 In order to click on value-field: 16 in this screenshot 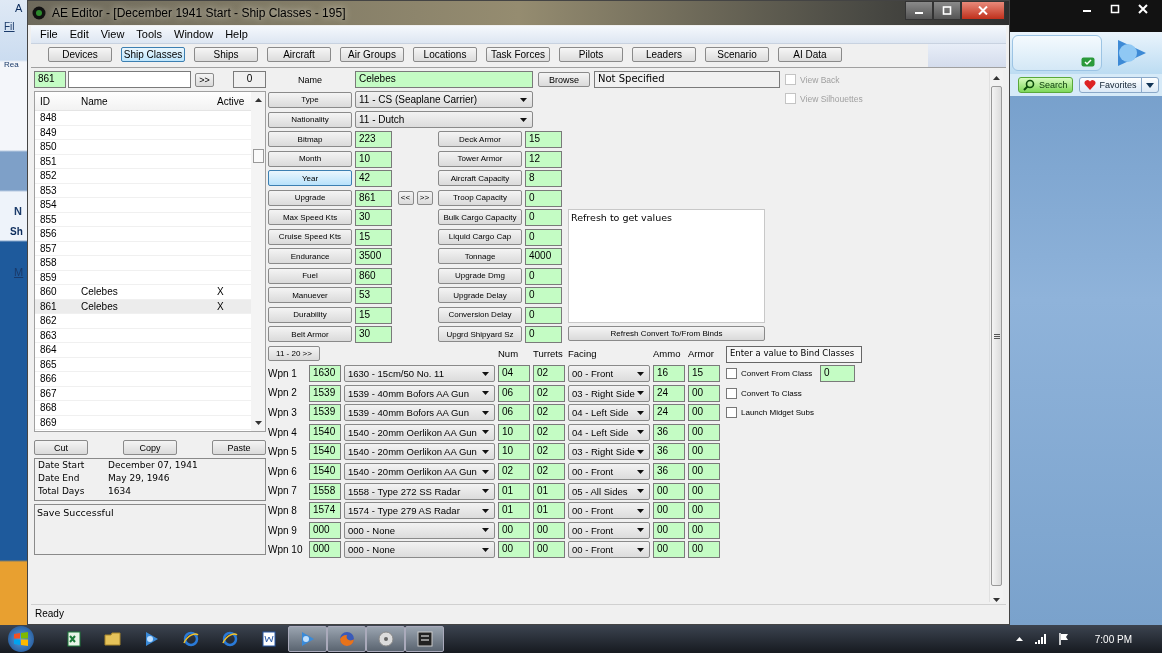, I will do `click(669, 374)`.